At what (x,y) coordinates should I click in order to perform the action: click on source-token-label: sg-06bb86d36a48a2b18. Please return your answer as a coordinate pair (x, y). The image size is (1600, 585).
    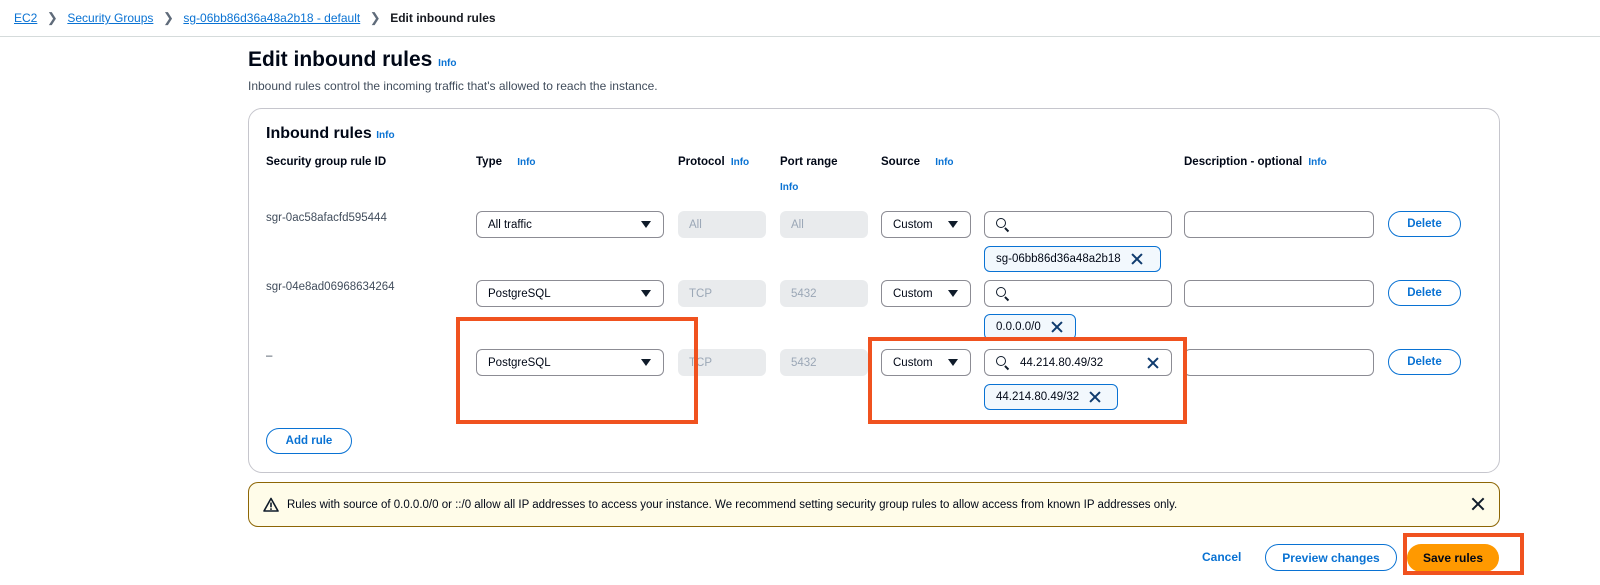
    Looking at the image, I should click on (1058, 259).